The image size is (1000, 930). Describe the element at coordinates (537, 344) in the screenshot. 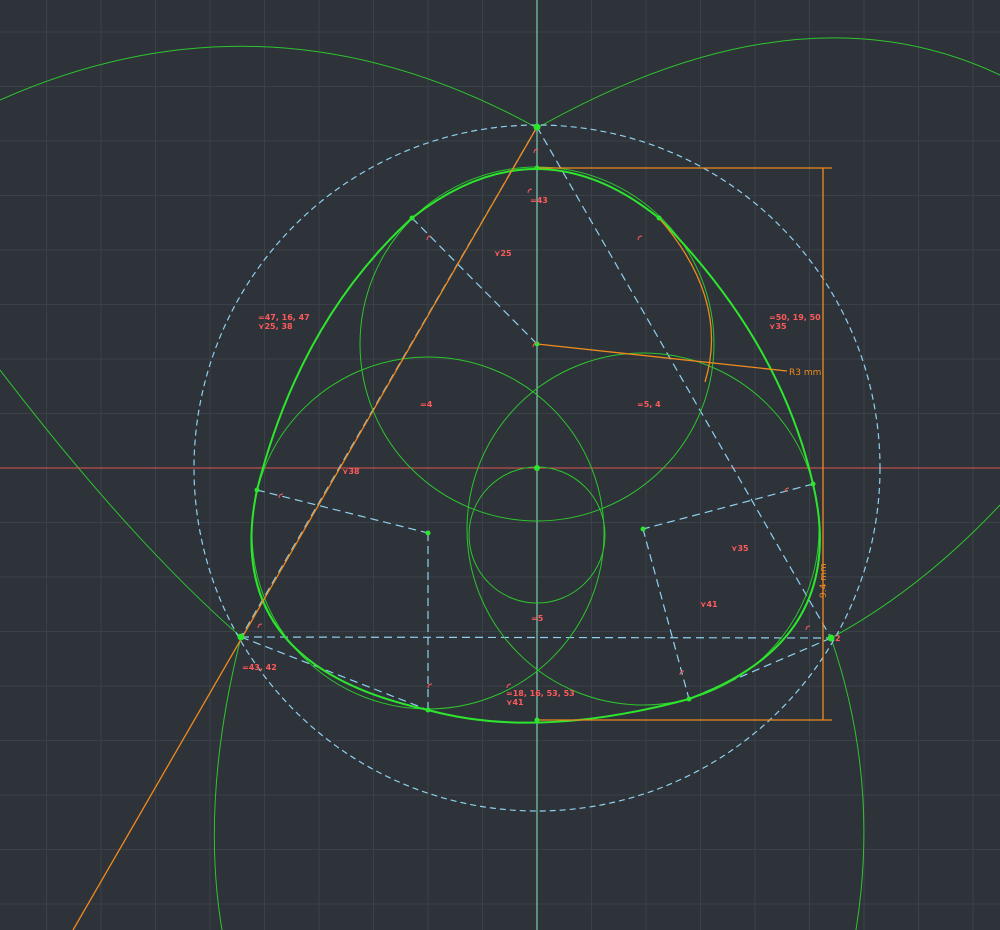

I see `point-top-center` at that location.